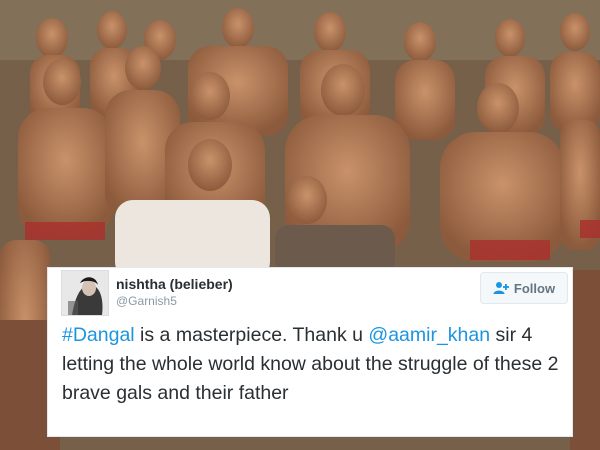 The height and width of the screenshot is (450, 600). I want to click on mention-link: @aamir_khan, so click(429, 335).